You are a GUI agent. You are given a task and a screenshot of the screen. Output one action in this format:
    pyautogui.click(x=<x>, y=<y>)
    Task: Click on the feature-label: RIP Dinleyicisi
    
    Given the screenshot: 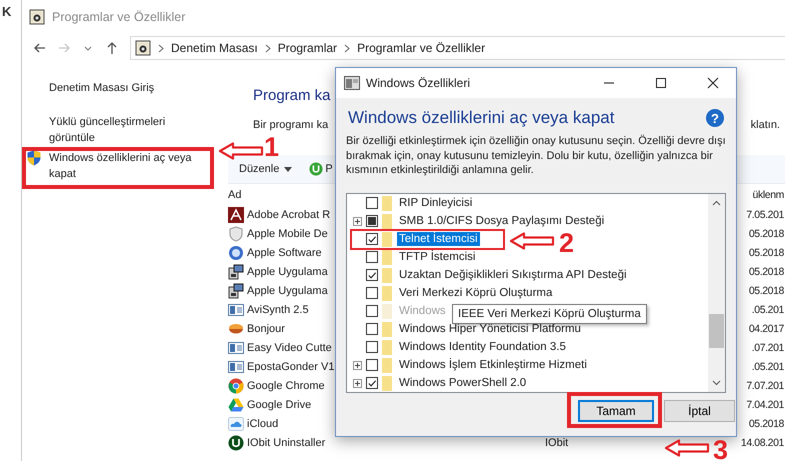 What is the action you would take?
    pyautogui.click(x=435, y=203)
    